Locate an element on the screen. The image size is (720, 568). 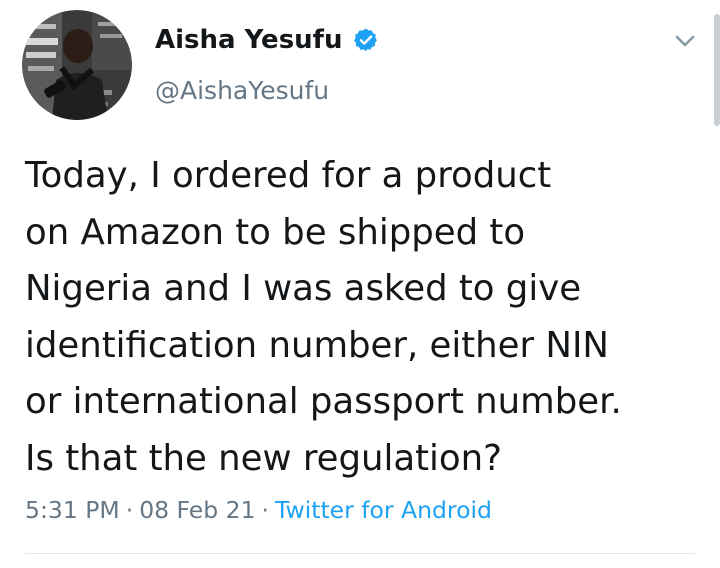
tweet-text-line: Nigeria and I was asked to give is located at coordinates (303, 288).